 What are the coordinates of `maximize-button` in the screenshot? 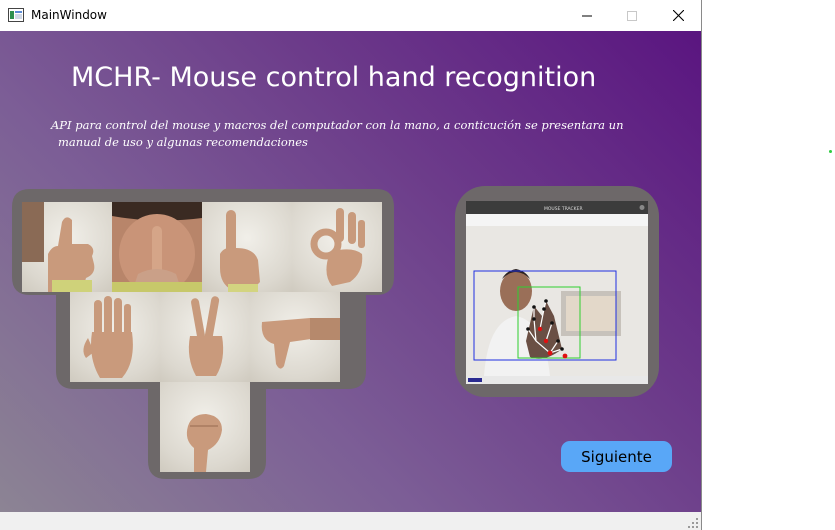 It's located at (632, 15).